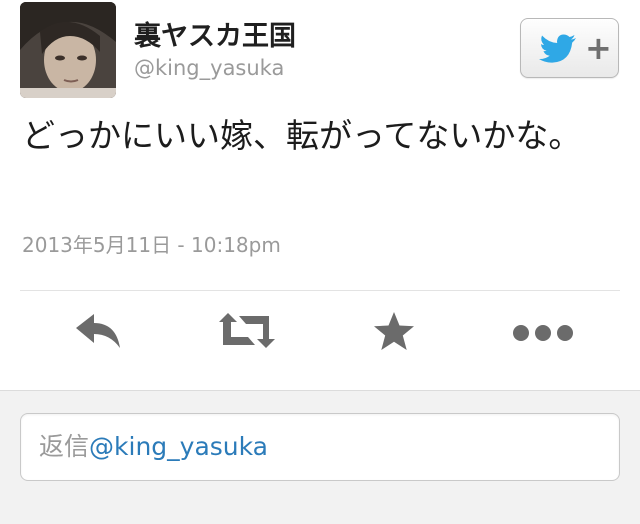 The width and height of the screenshot is (640, 524). Describe the element at coordinates (98, 331) in the screenshot. I see `reply-icon` at that location.